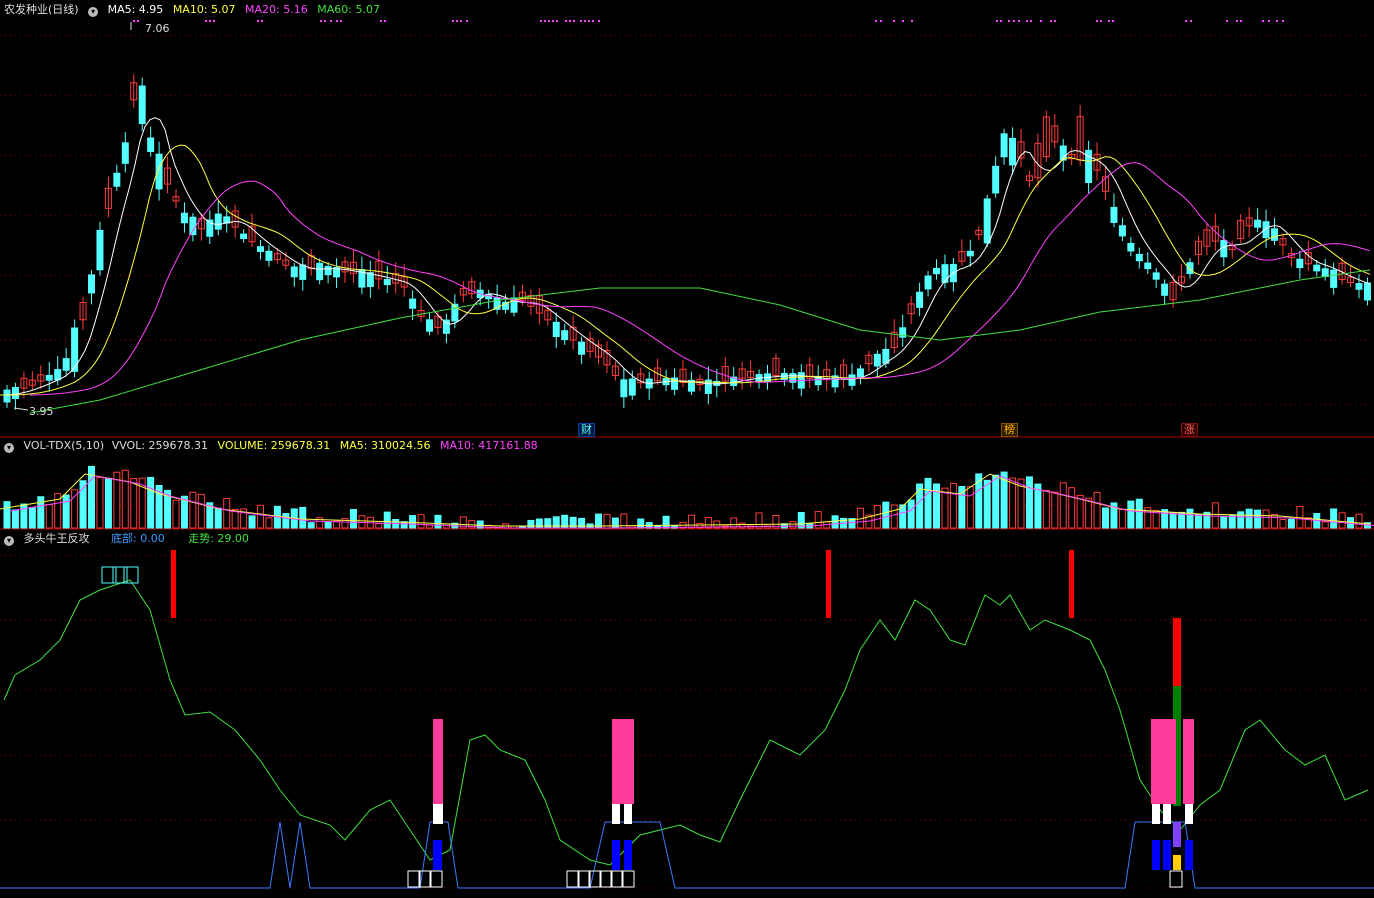 The width and height of the screenshot is (1374, 898). I want to click on indicator-header: ▾ 多头牛王反攻 底部: 0.00 走势: 29.00, so click(129, 539).